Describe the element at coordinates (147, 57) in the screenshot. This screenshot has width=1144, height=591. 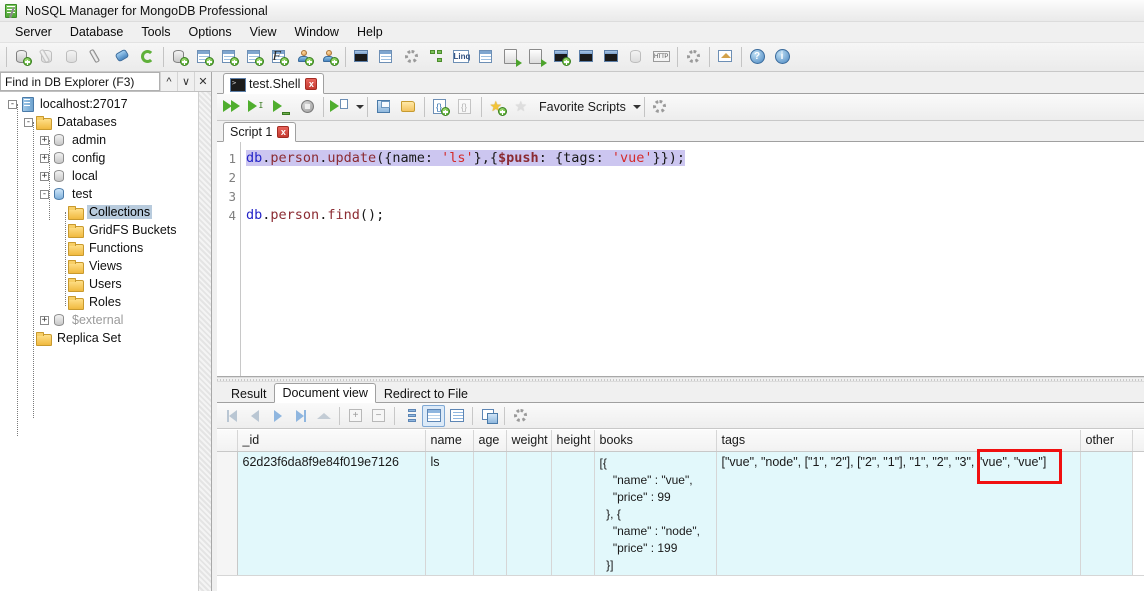
I see `refresh-icon` at that location.